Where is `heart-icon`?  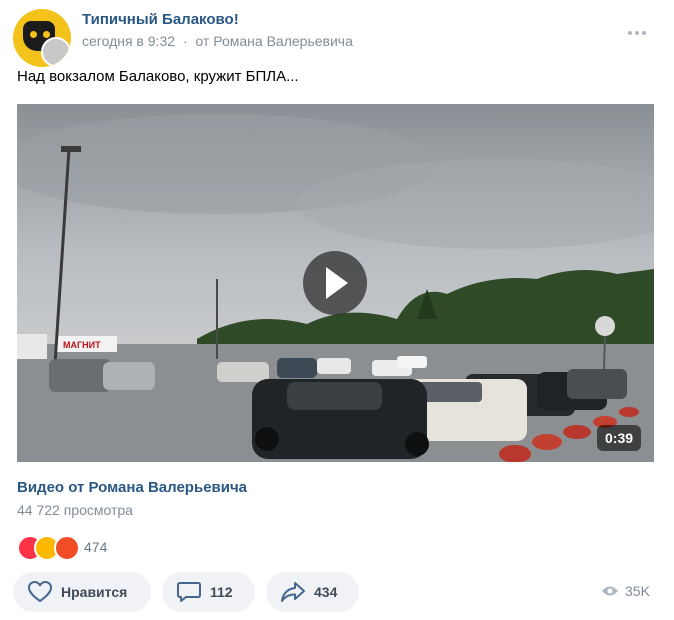
heart-icon is located at coordinates (40, 591).